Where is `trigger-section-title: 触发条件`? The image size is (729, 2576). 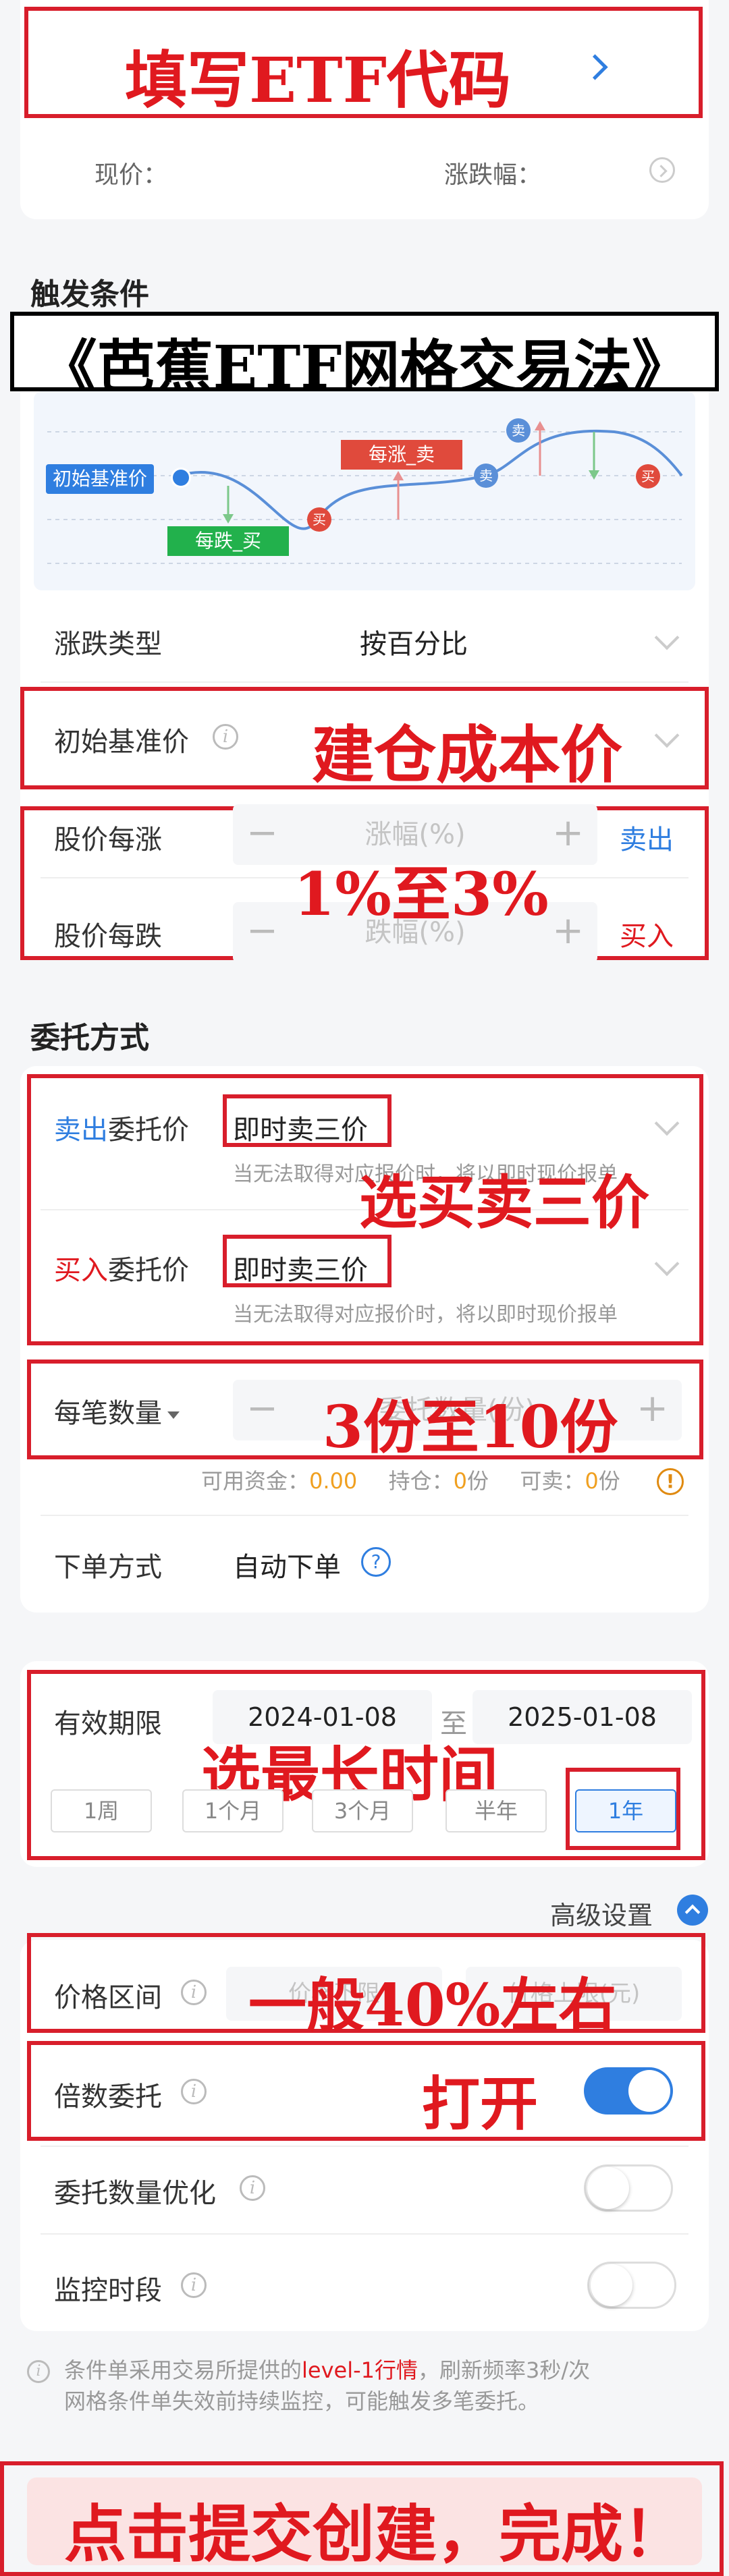 trigger-section-title: 触发条件 is located at coordinates (89, 294).